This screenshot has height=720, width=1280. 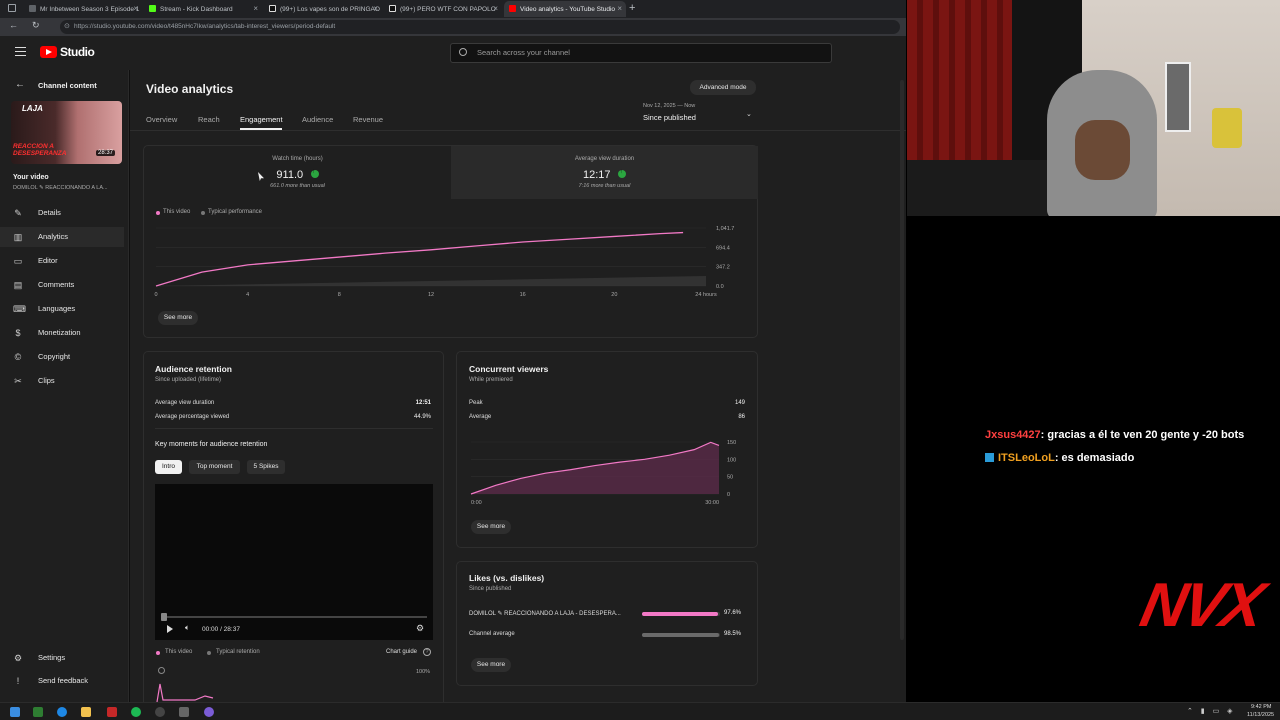 What do you see at coordinates (20, 84) in the screenshot?
I see `back-arrow-icon: ←` at bounding box center [20, 84].